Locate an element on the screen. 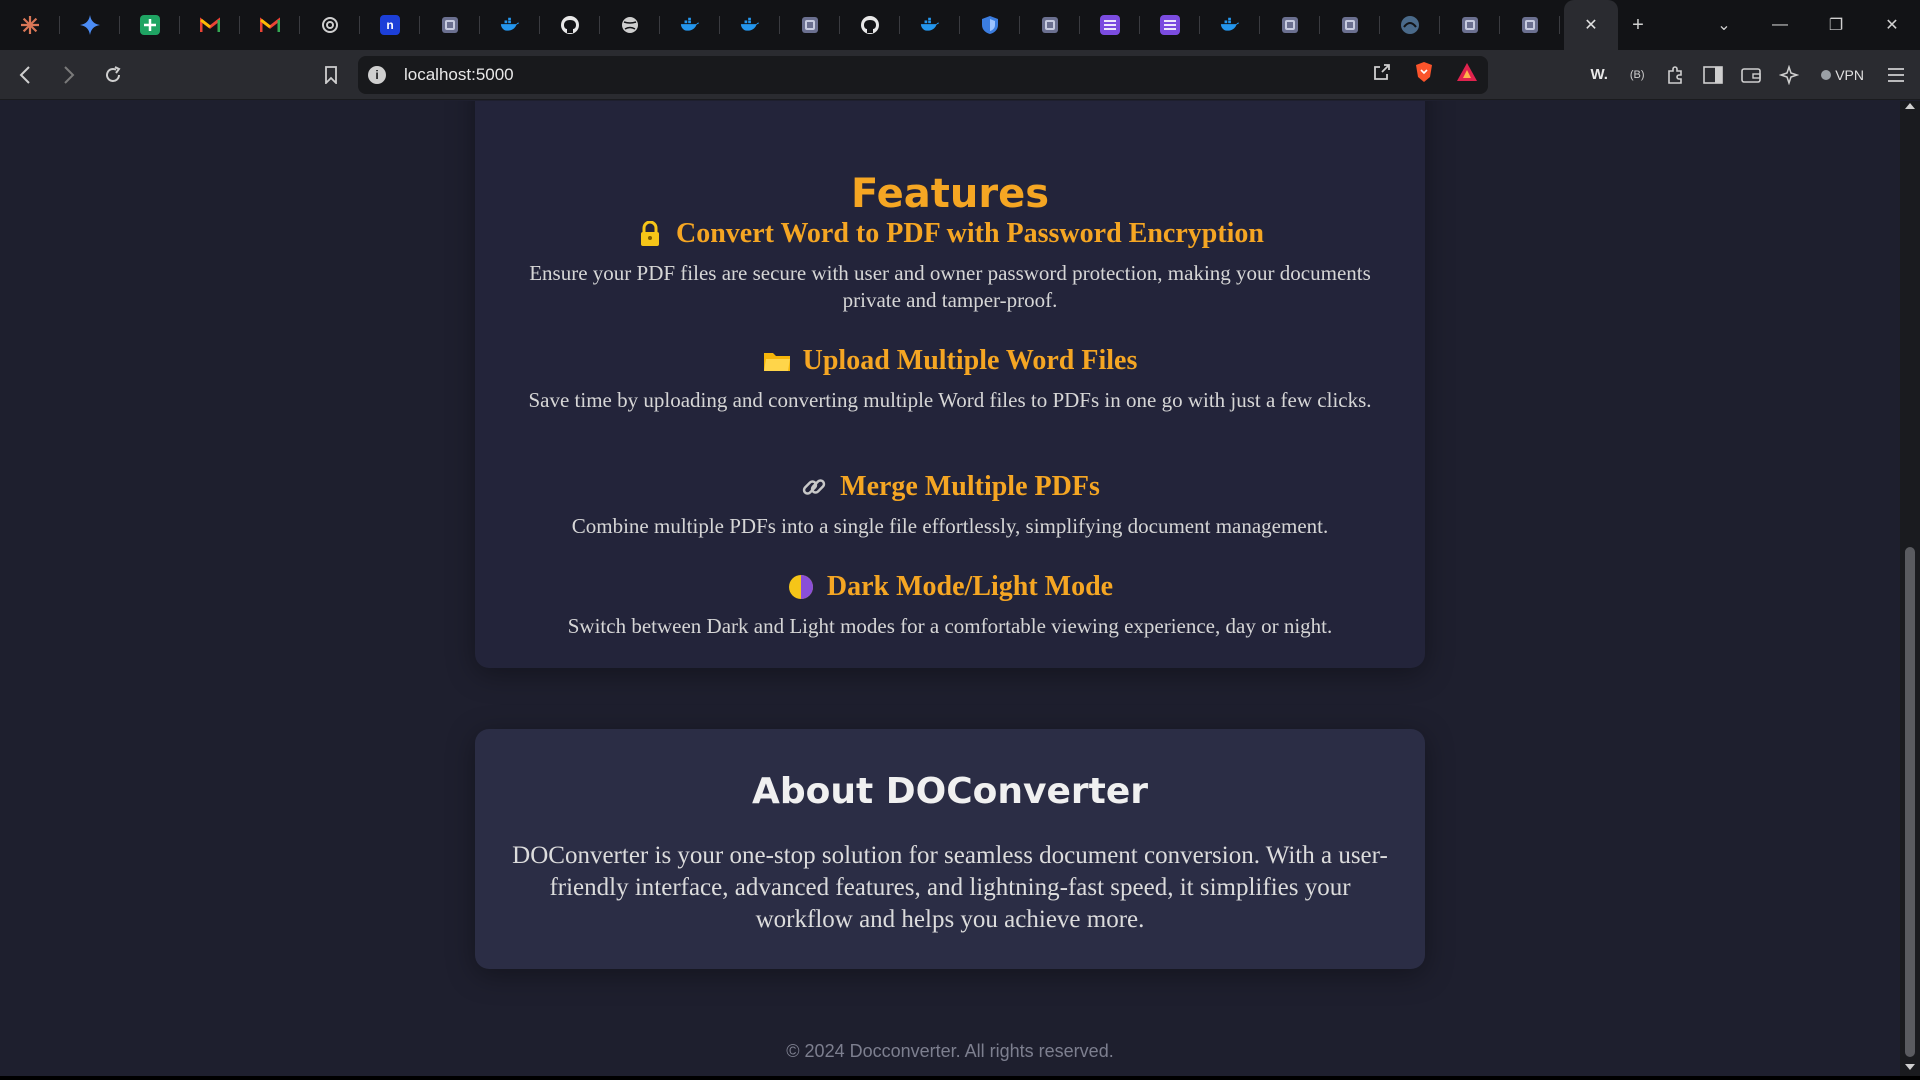  half-moon-icon is located at coordinates (801, 587).